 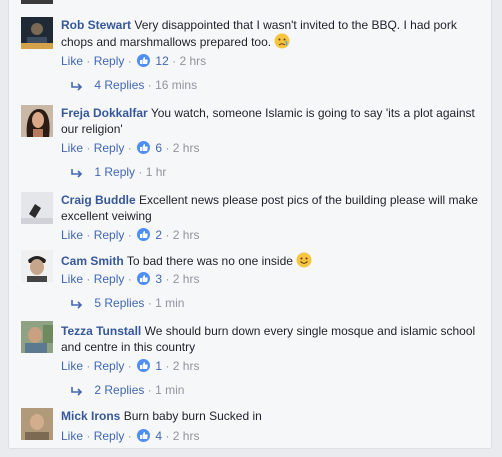 I want to click on replies-count: 4 Replies, so click(x=119, y=85).